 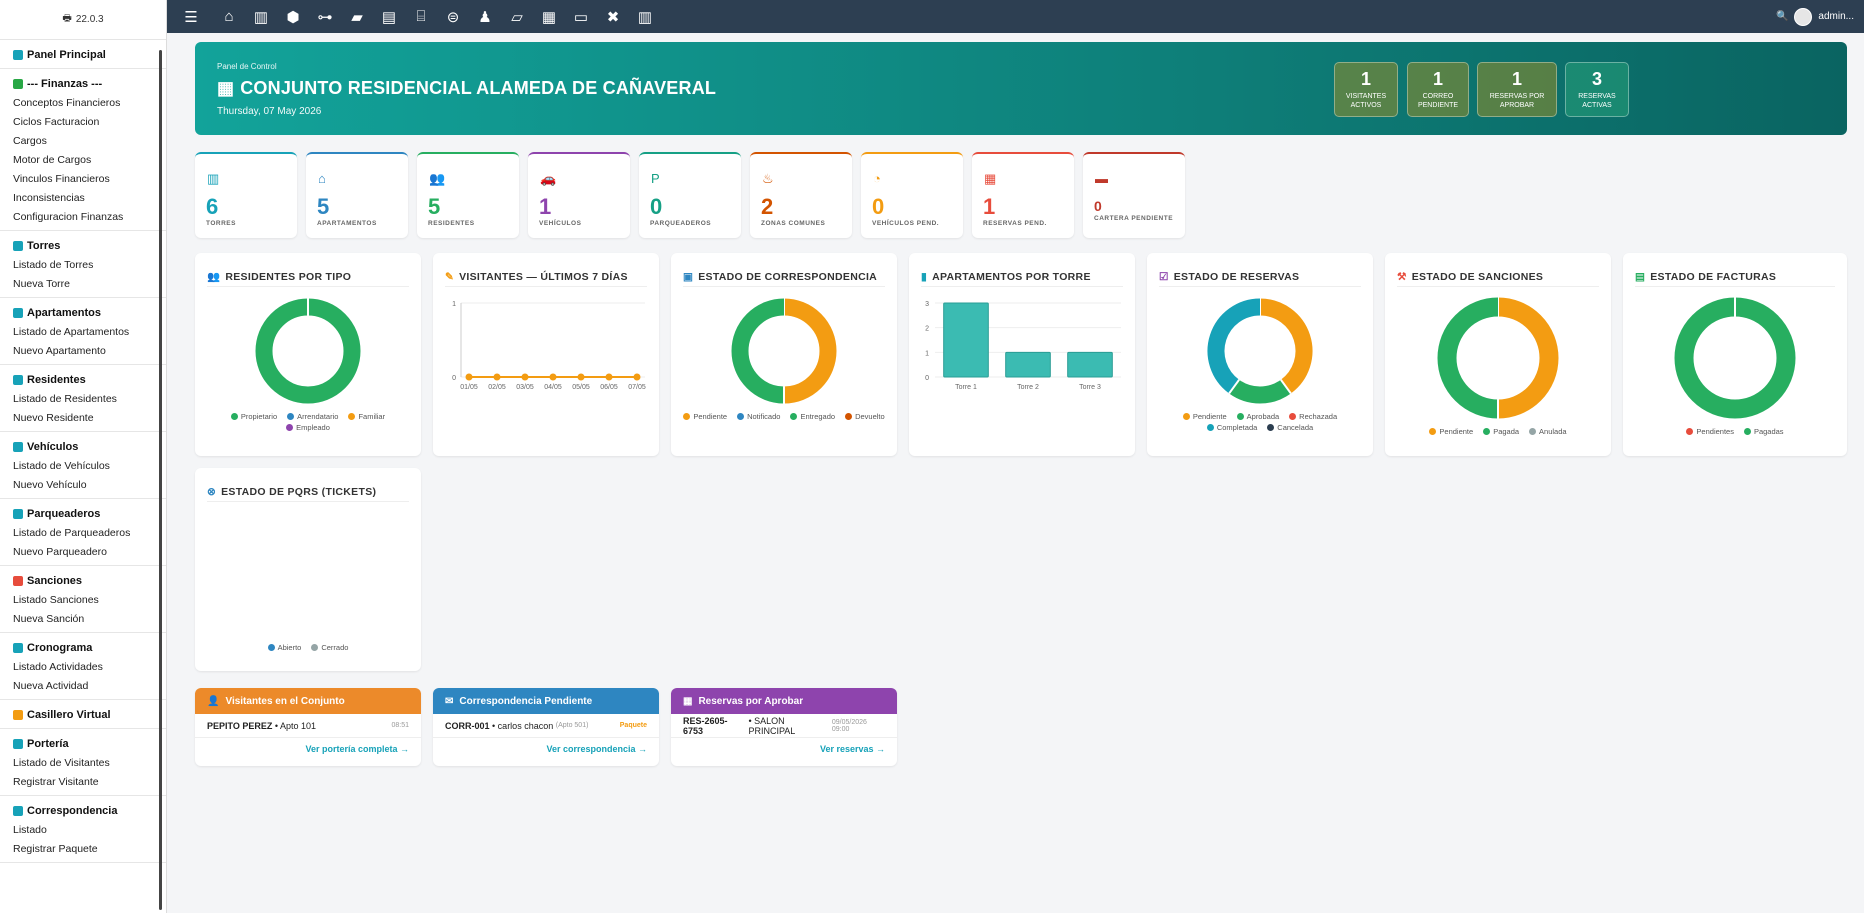 What do you see at coordinates (1134, 195) in the screenshot?
I see `kpi-card: ▬ 0 CARTERA PENDIENTE` at bounding box center [1134, 195].